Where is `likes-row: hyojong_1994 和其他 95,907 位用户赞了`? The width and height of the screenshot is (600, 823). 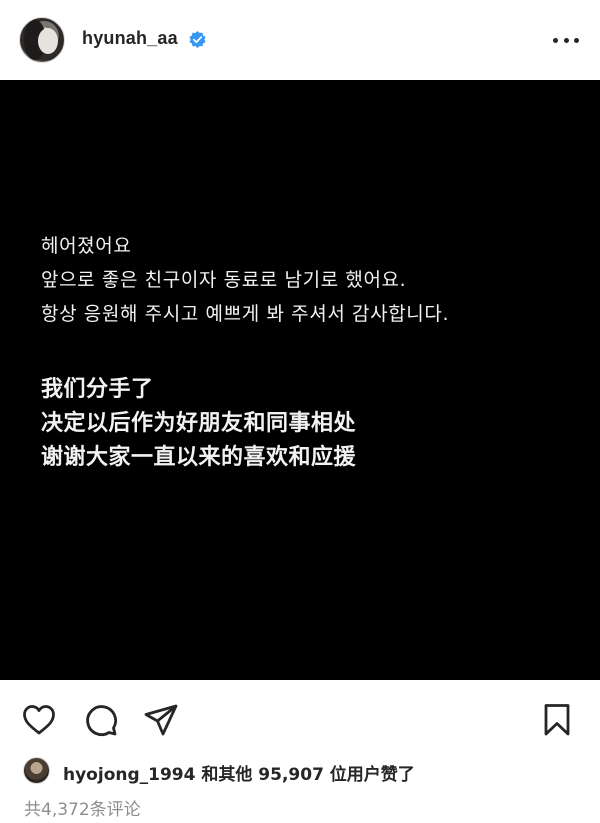
likes-row: hyojong_1994 和其他 95,907 位用户赞了 is located at coordinates (300, 770).